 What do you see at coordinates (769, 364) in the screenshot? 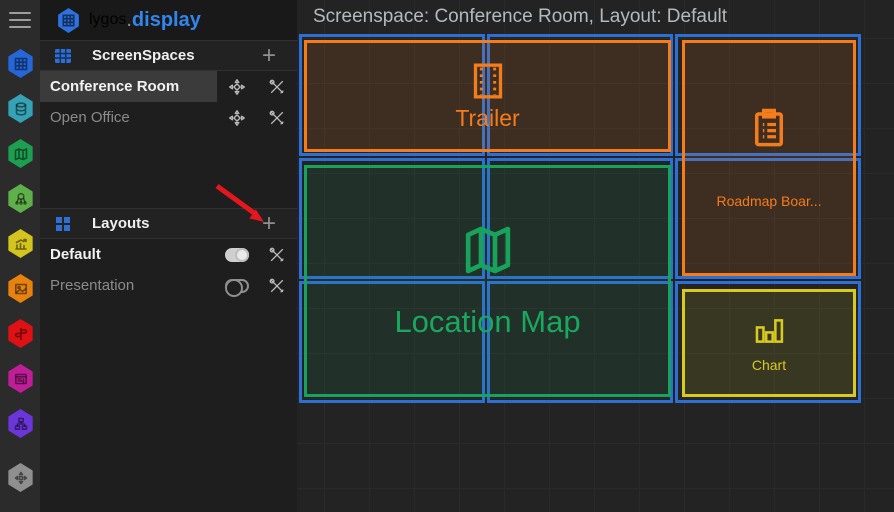
I see `tile-label: Chart` at bounding box center [769, 364].